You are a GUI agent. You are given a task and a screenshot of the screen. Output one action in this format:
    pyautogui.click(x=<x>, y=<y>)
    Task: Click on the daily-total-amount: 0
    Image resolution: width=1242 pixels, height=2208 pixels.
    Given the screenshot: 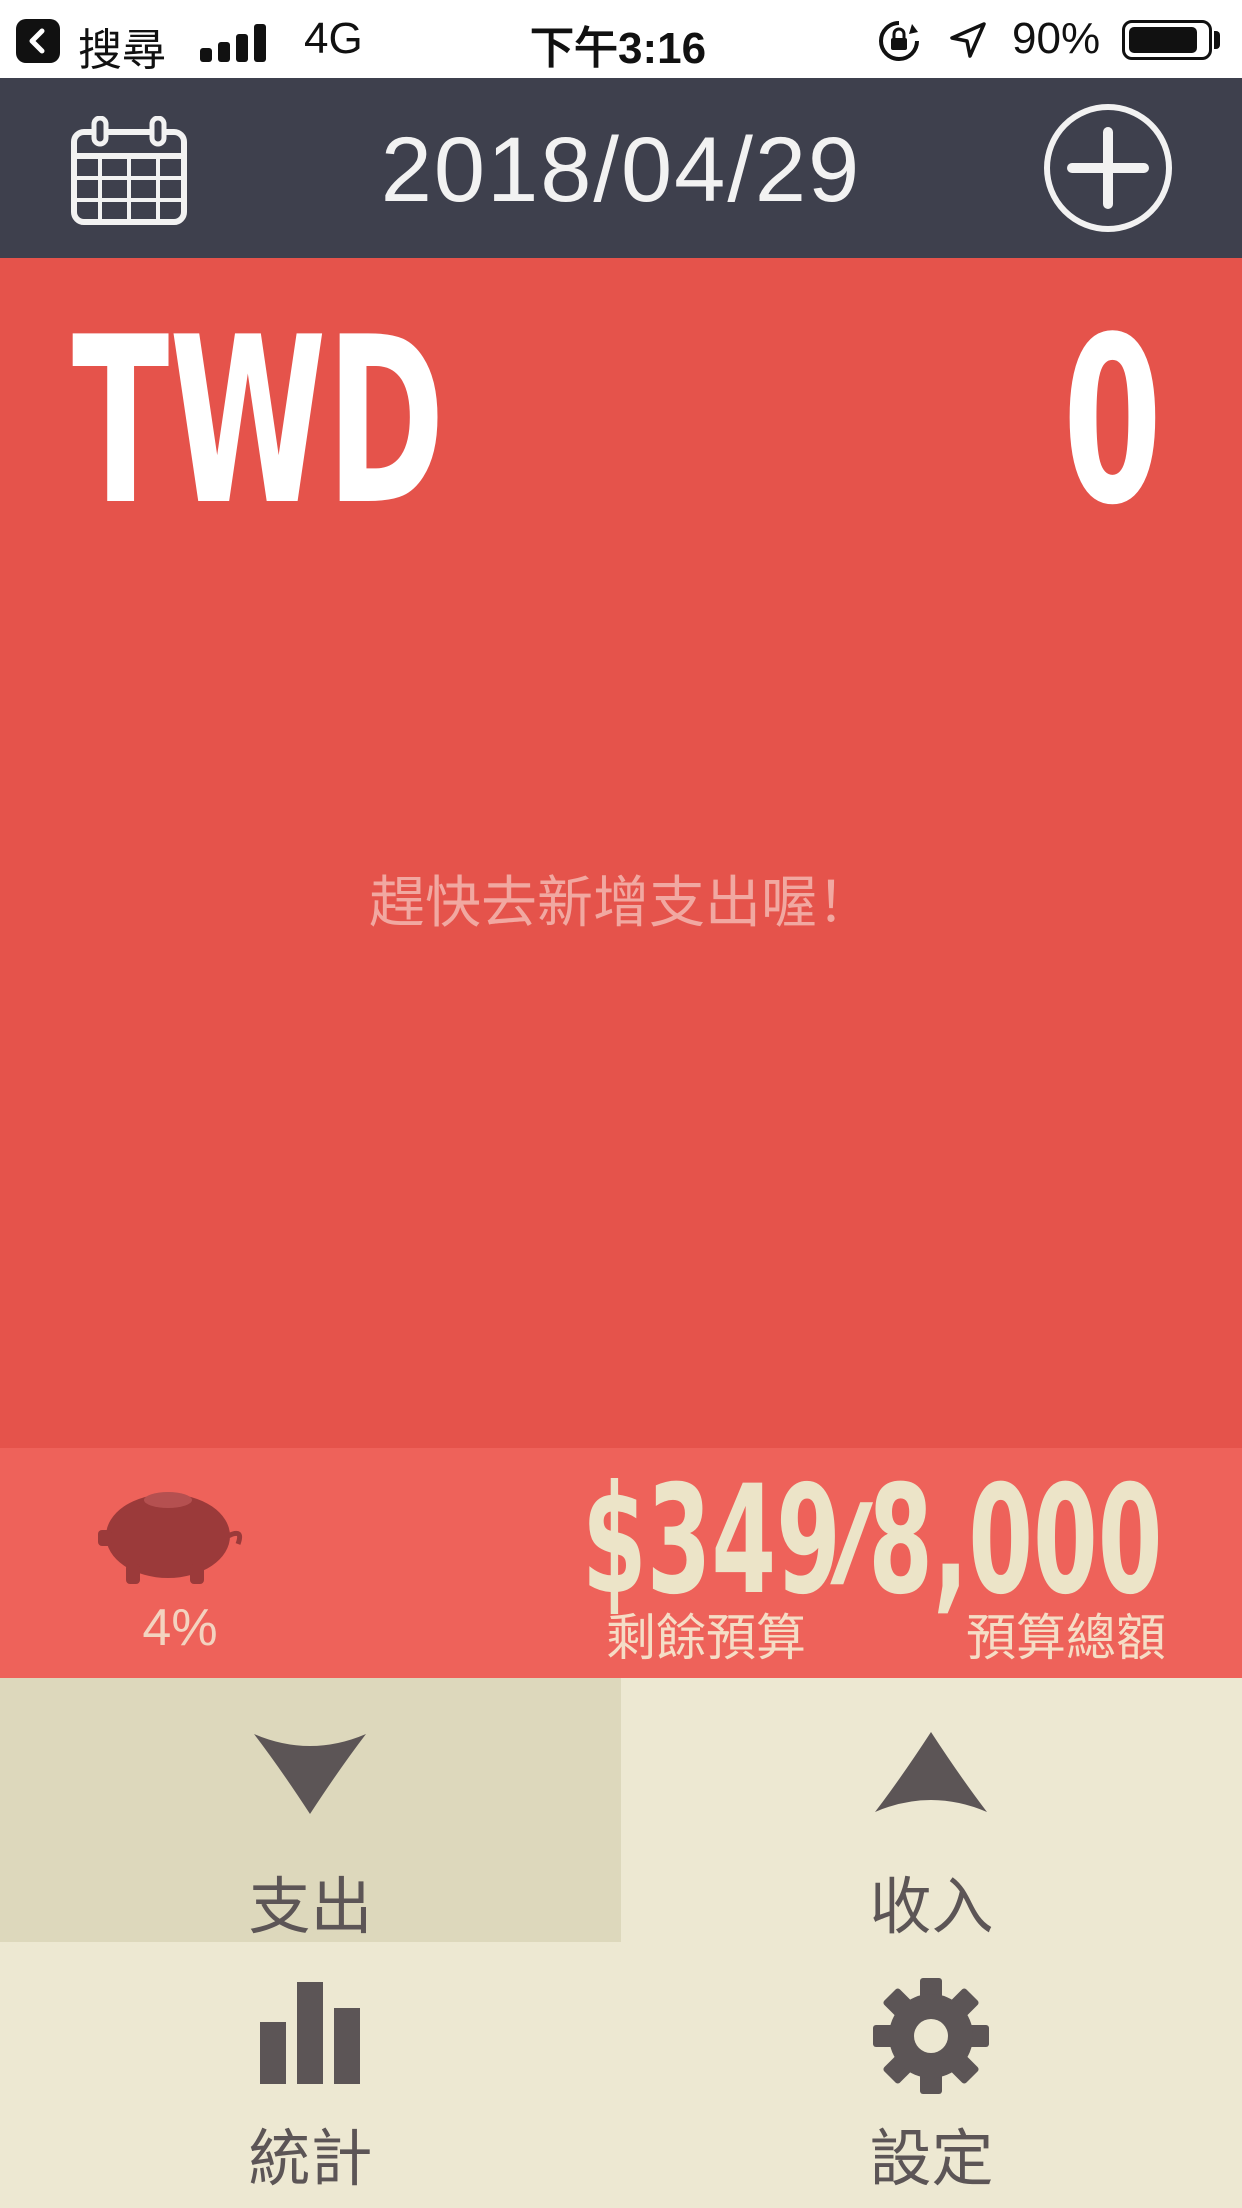 What is the action you would take?
    pyautogui.click(x=1112, y=422)
    